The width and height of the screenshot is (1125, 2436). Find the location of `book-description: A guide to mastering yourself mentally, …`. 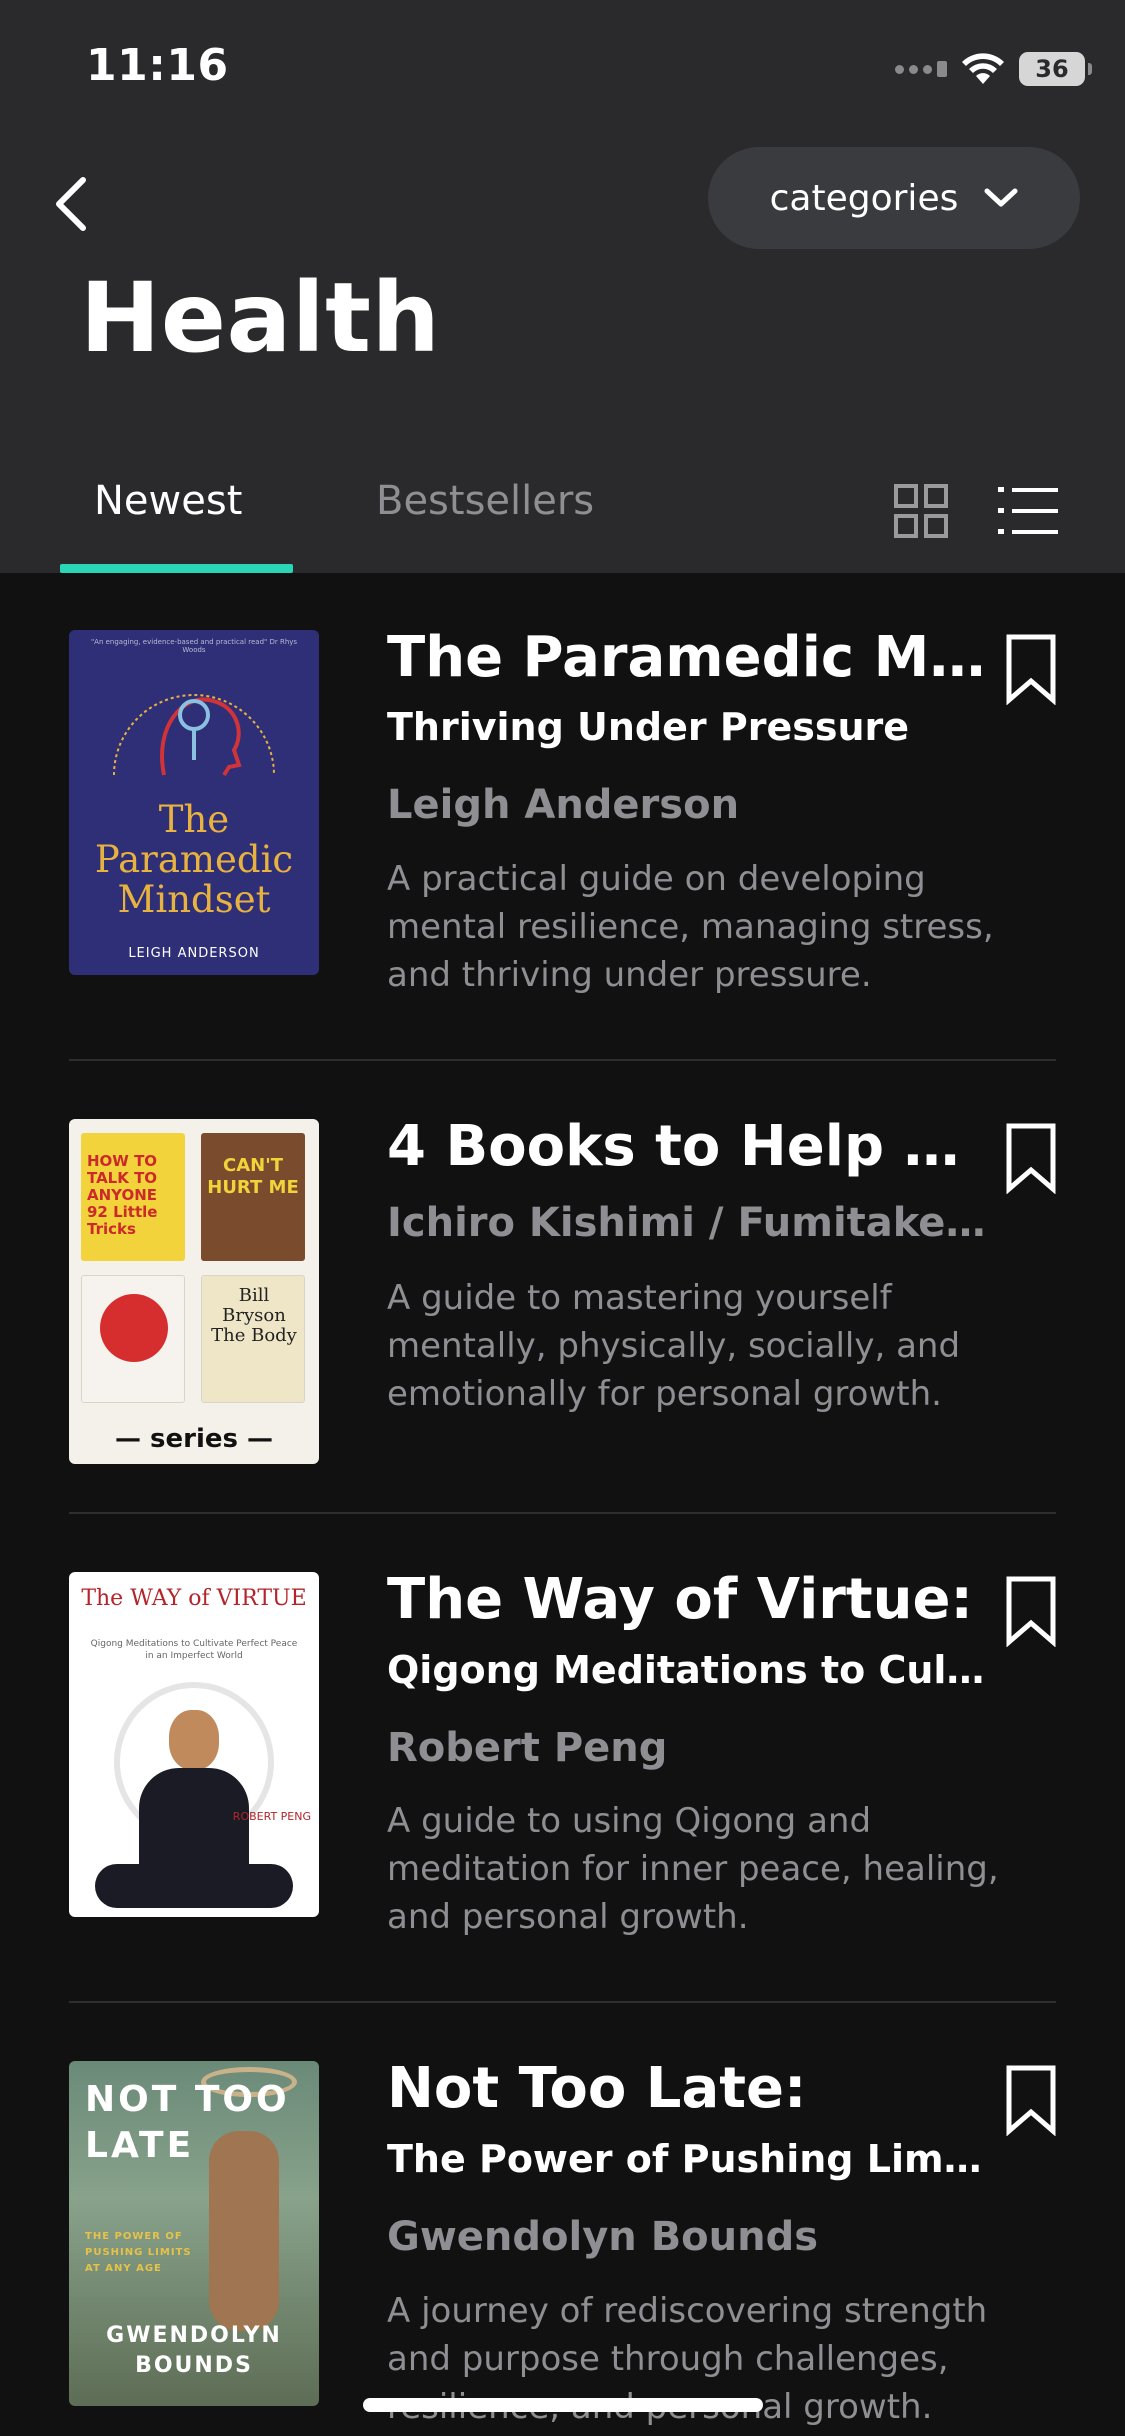

book-description: A guide to mastering yourself mentally, … is located at coordinates (674, 1346).